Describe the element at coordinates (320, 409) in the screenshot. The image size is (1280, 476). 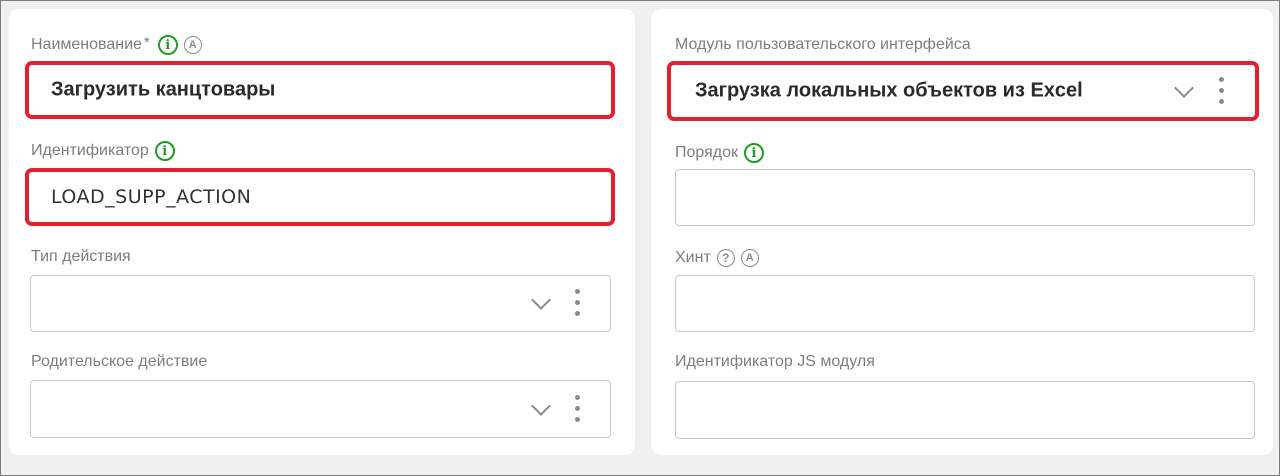
I see `parent-action-select` at that location.